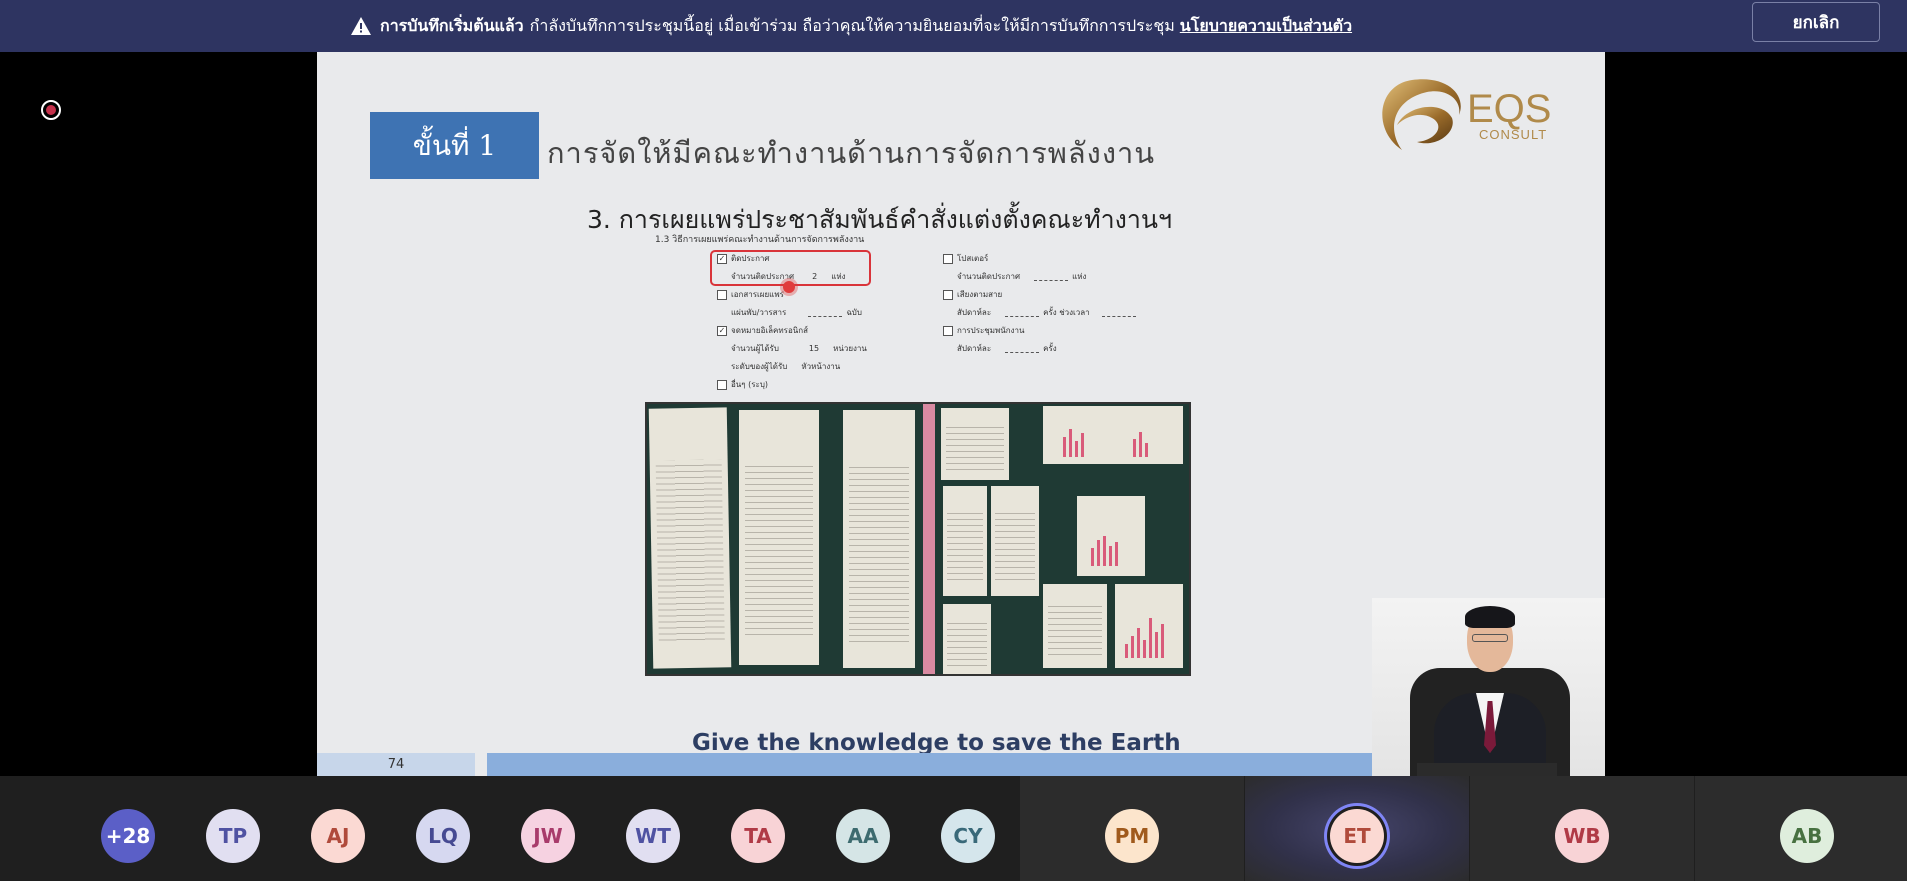 Image resolution: width=1907 pixels, height=881 pixels. What do you see at coordinates (1816, 22) in the screenshot?
I see `cancel-button: ยกเลิก` at bounding box center [1816, 22].